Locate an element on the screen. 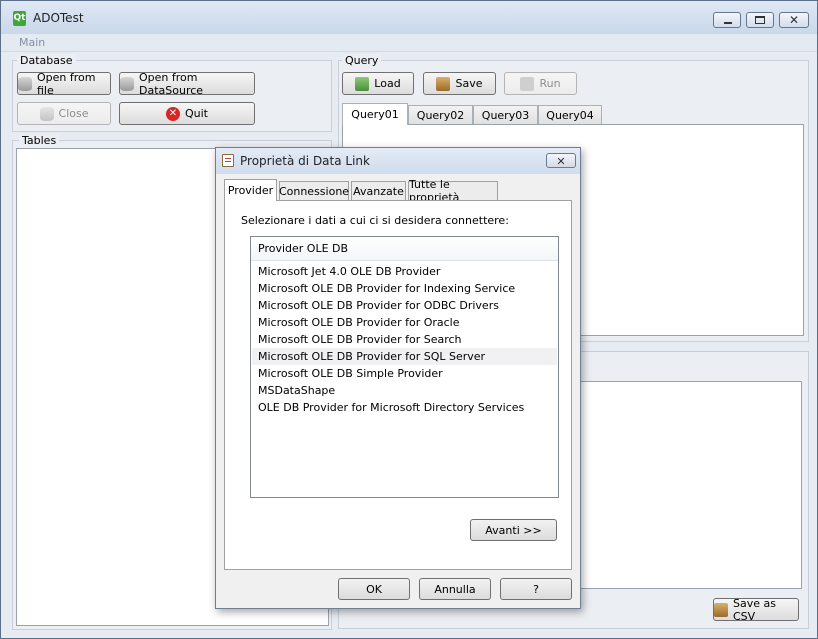 This screenshot has height=639, width=818. tab-avanzate-label: Avanzate is located at coordinates (378, 191).